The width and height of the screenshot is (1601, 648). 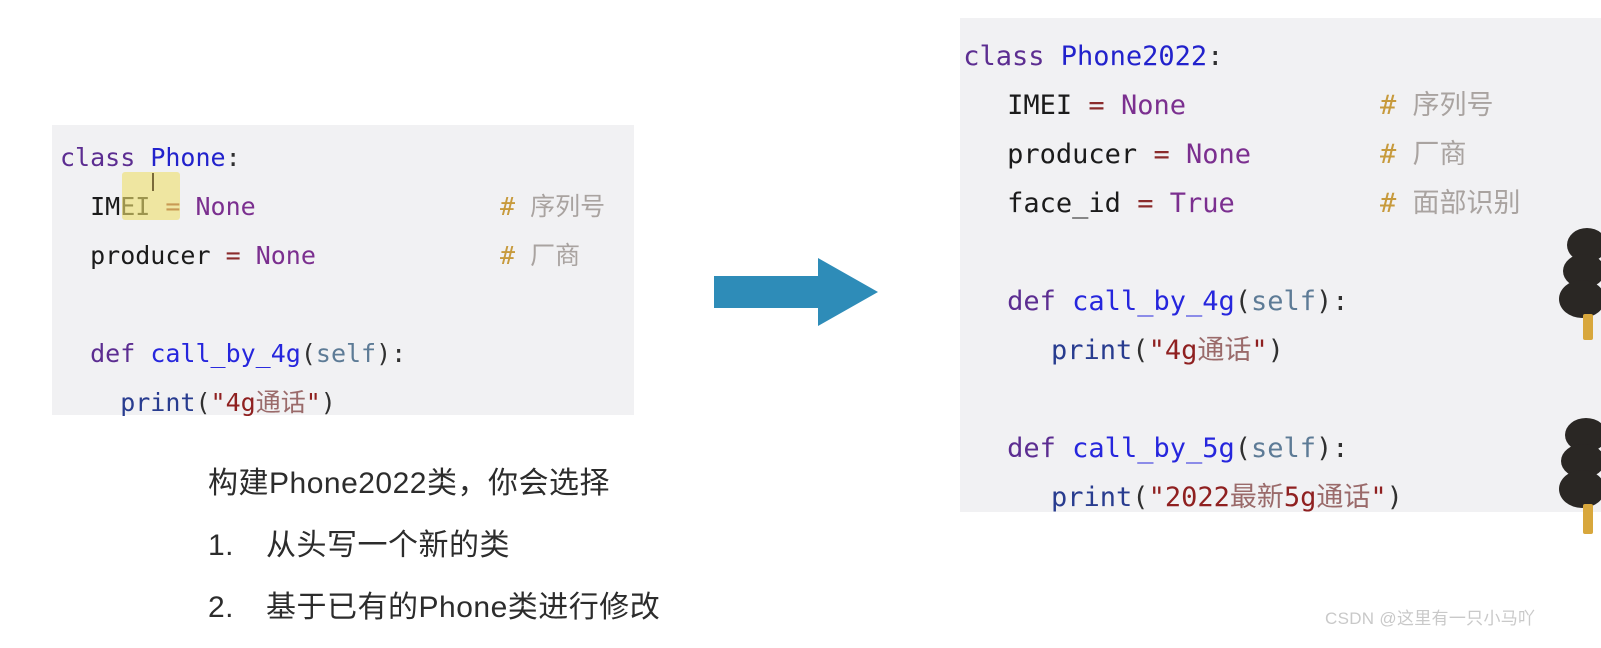 I want to click on code-line: def call_by_4g(self):, so click(x=347, y=353).